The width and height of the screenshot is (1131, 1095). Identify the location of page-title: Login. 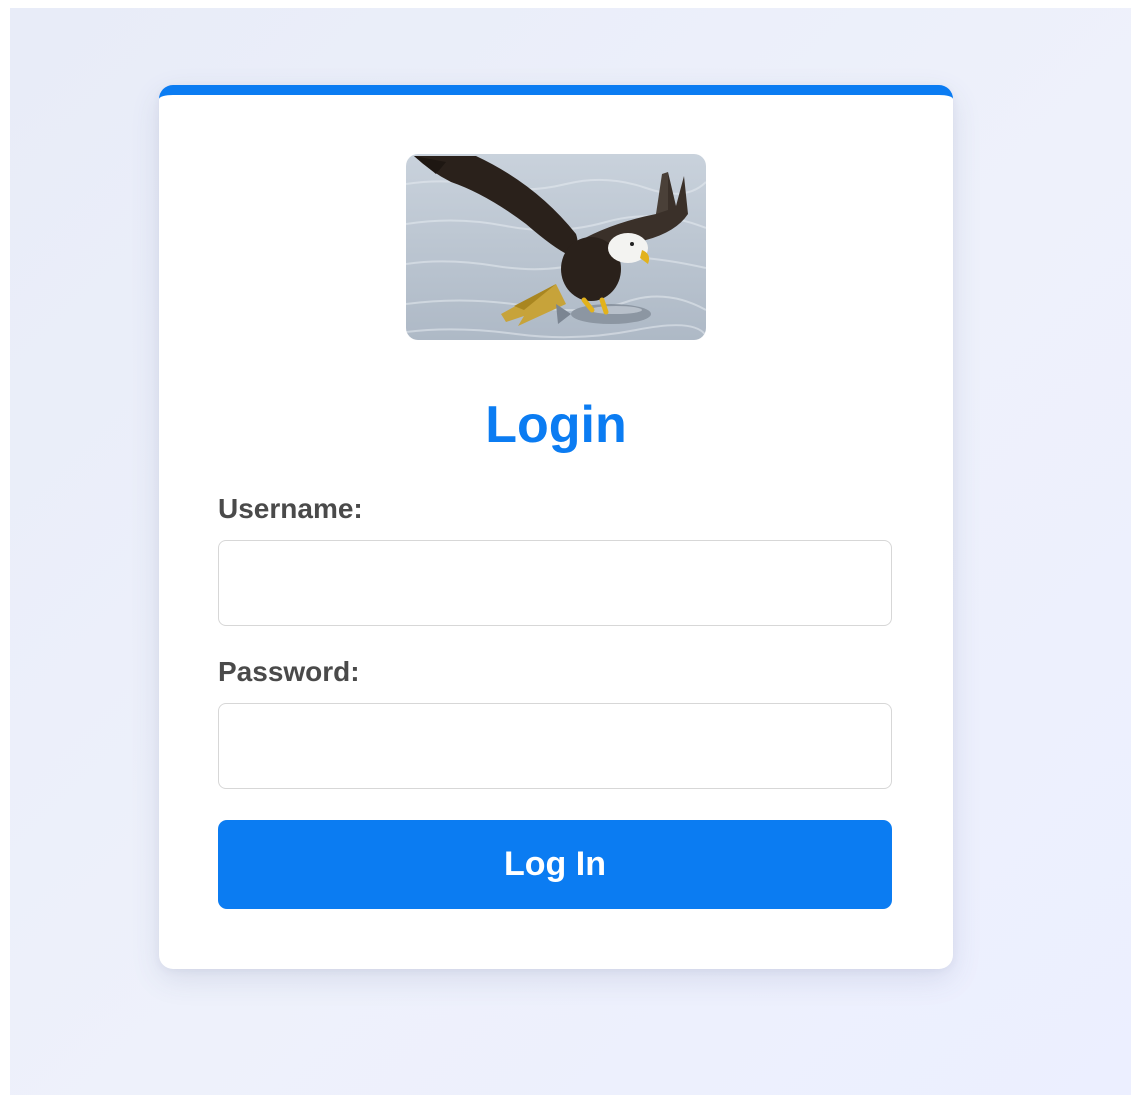
(556, 425).